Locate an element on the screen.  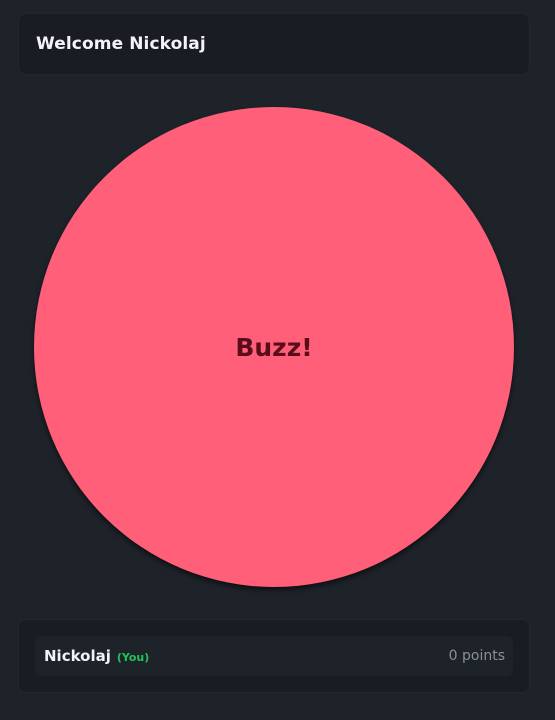
players-card: Nickolaj (You) 0 points is located at coordinates (274, 656).